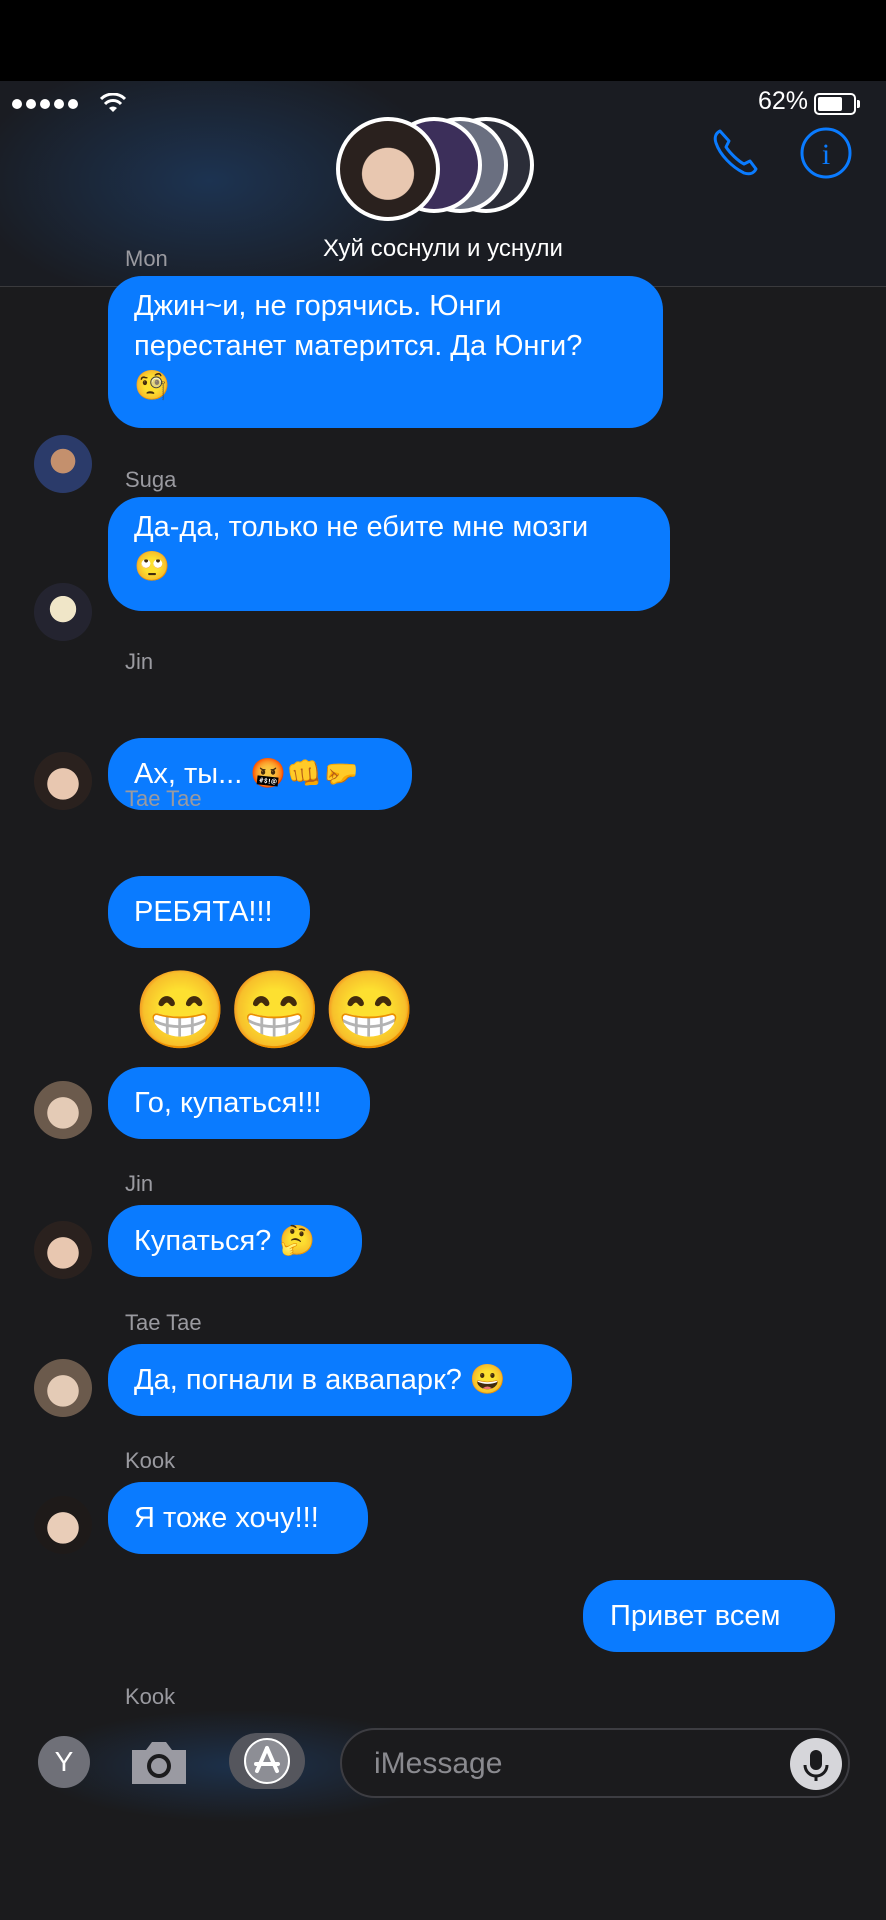 Image resolution: width=886 pixels, height=1920 pixels. I want to click on info-icon: i, so click(826, 153).